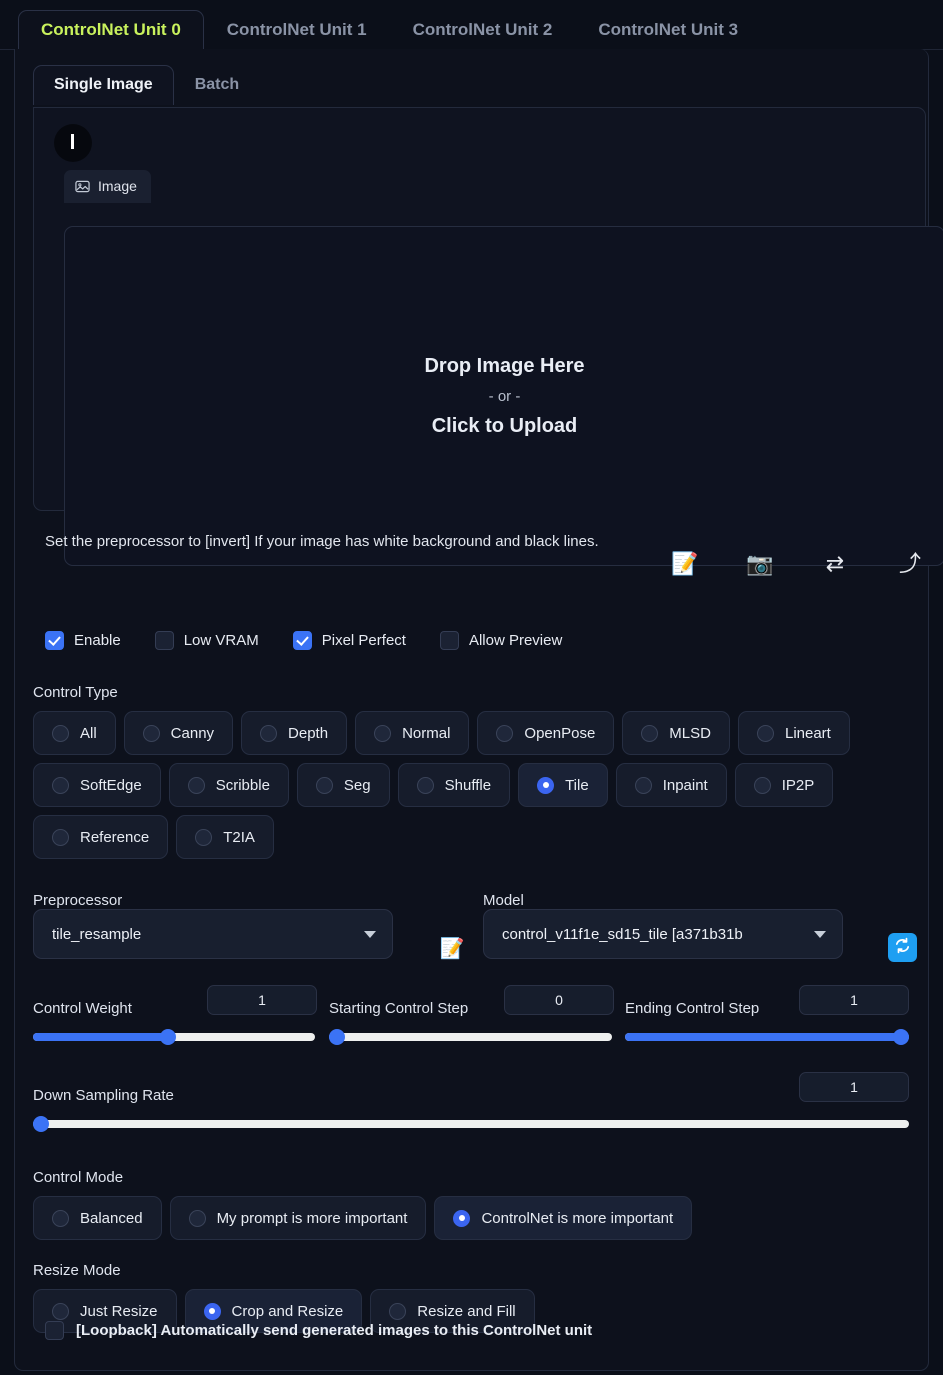 This screenshot has height=1375, width=943. What do you see at coordinates (793, 733) in the screenshot?
I see `control-type-lineart: Lineart` at bounding box center [793, 733].